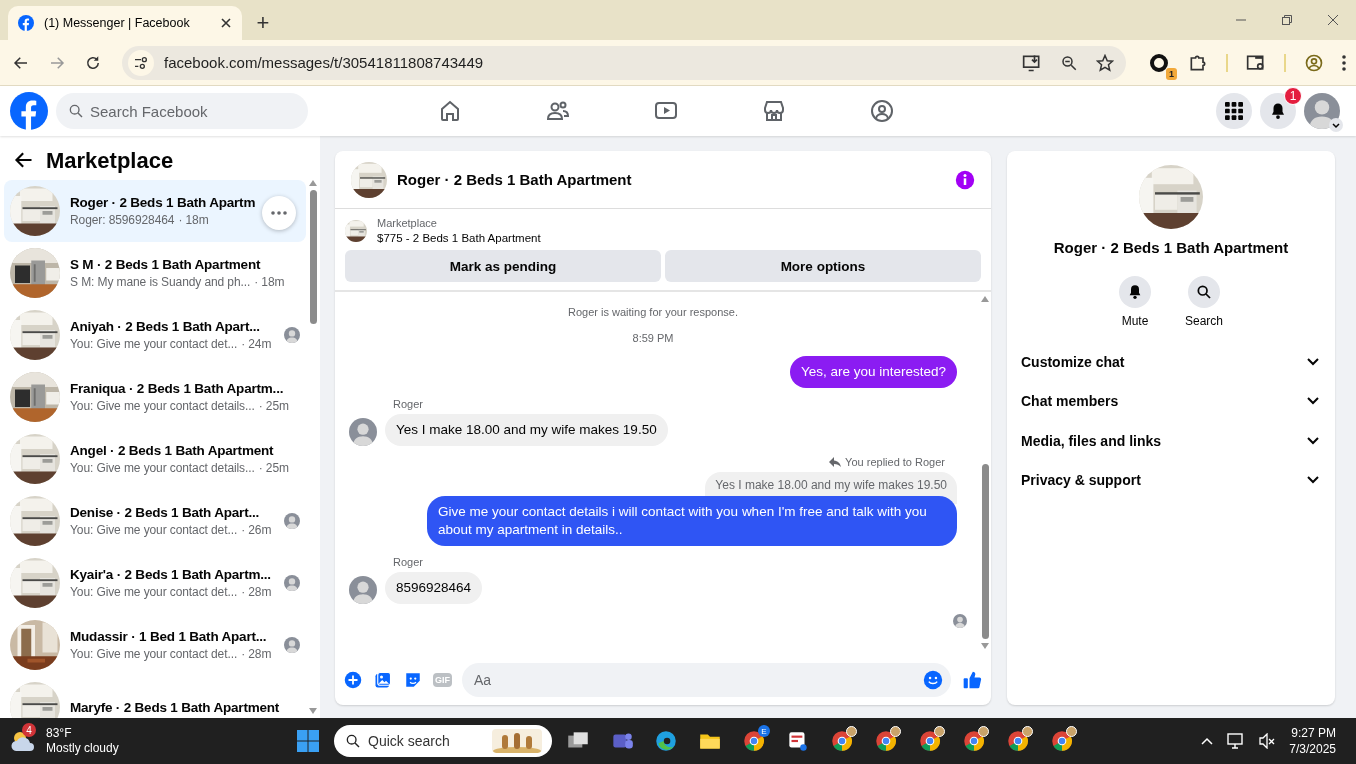  What do you see at coordinates (408, 404) in the screenshot?
I see `sender-name: Roger` at bounding box center [408, 404].